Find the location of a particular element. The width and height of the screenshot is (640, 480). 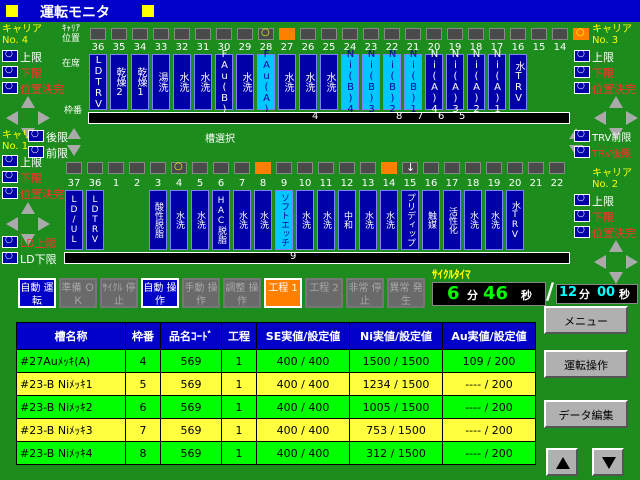

mode-button: 工程 2 is located at coordinates (324, 293).